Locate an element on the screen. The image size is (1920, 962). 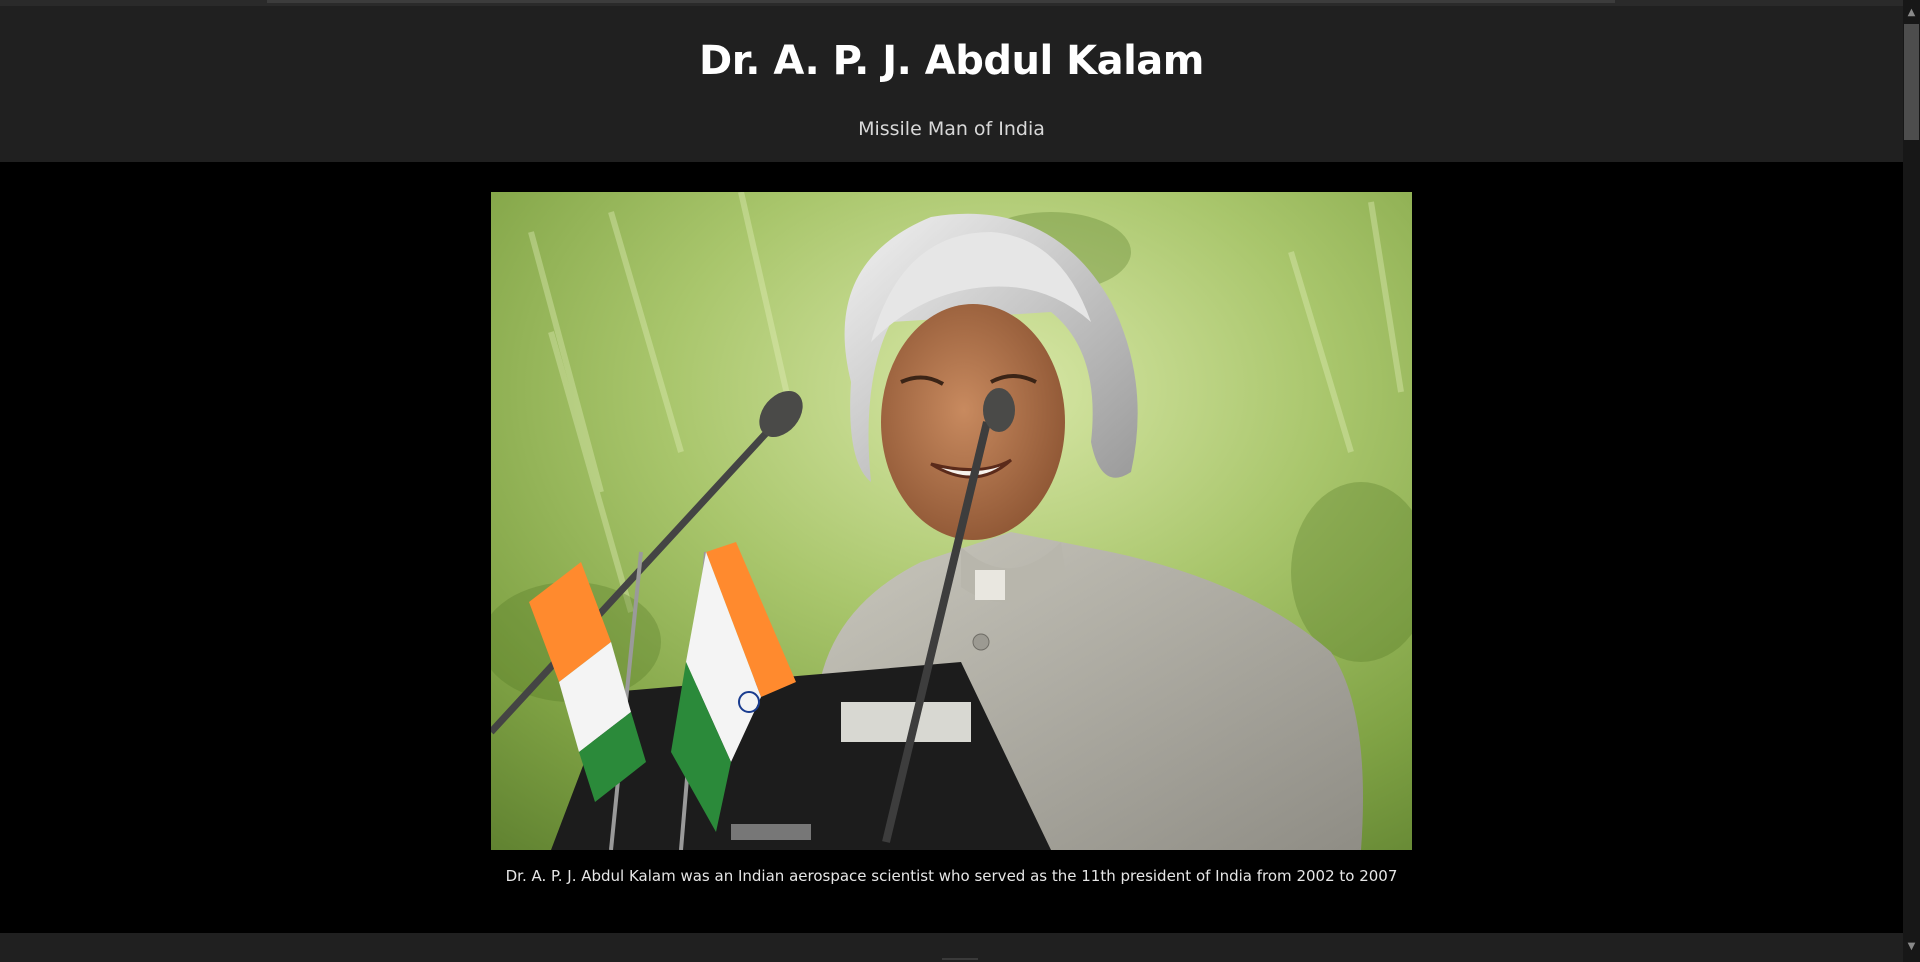
footer-strip is located at coordinates (951, 947).